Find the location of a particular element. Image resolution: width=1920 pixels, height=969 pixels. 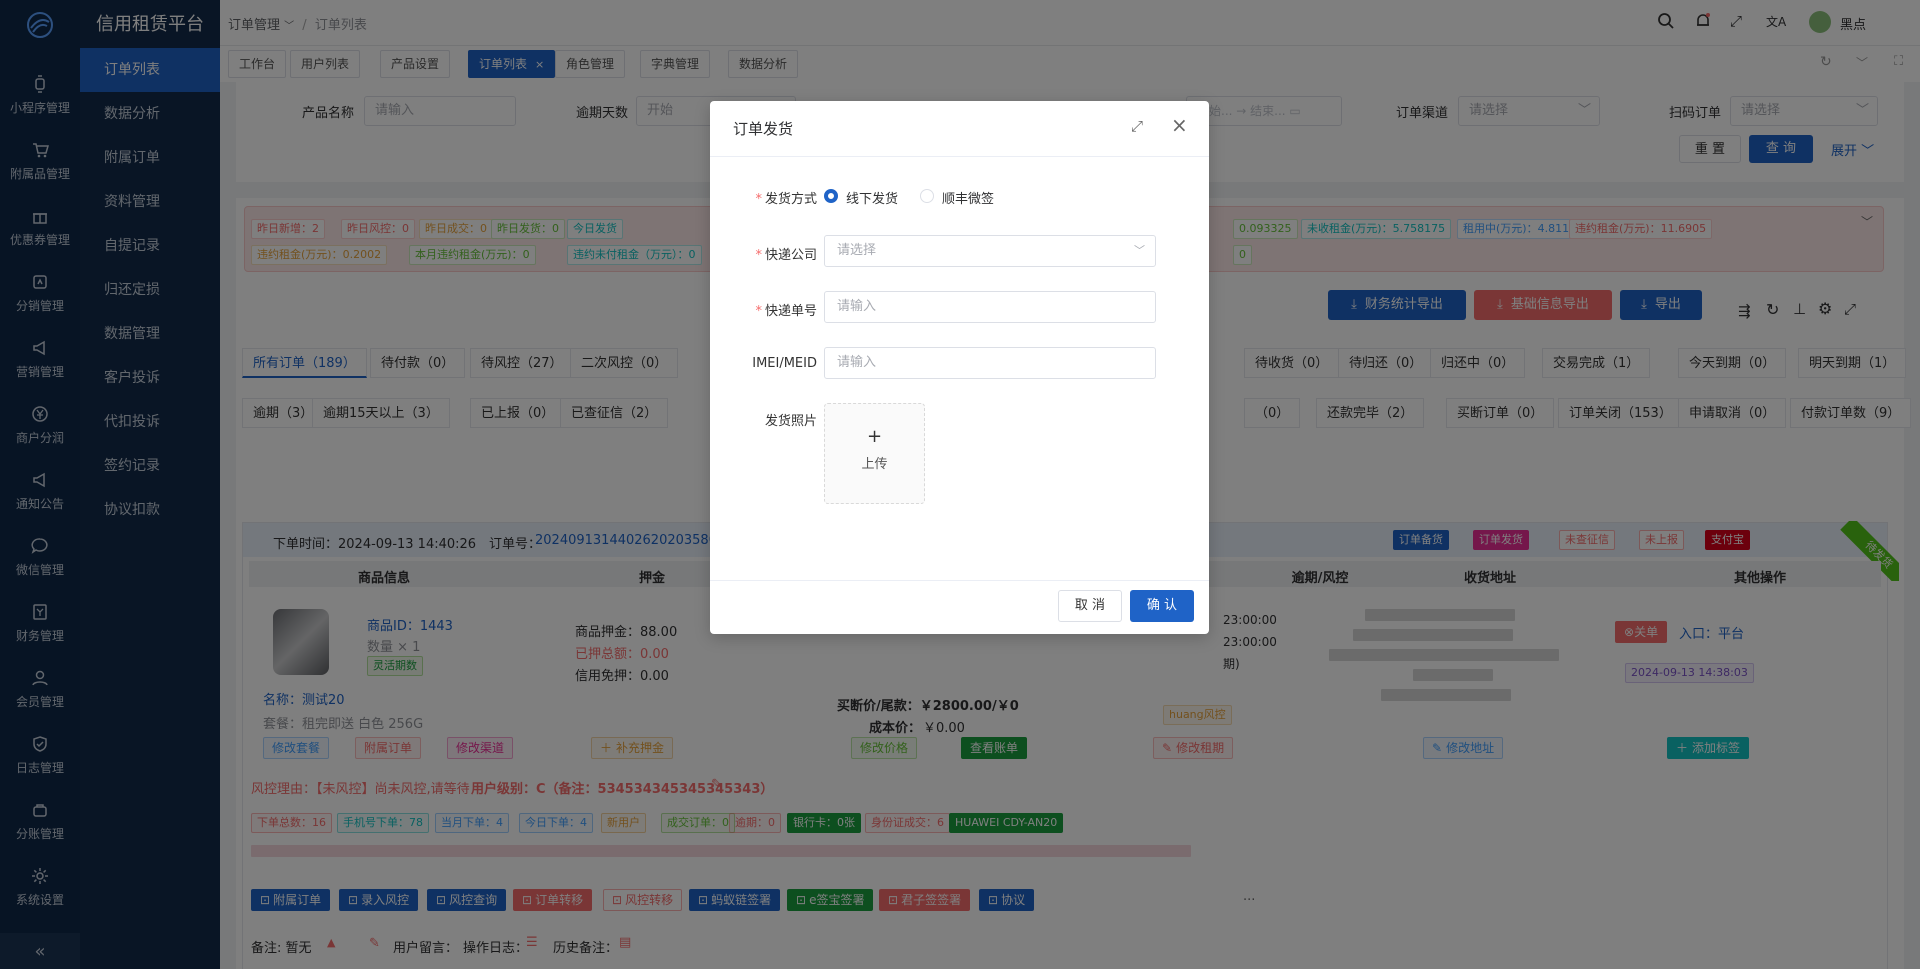

courier-placeholder: 请选择 is located at coordinates (857, 250).